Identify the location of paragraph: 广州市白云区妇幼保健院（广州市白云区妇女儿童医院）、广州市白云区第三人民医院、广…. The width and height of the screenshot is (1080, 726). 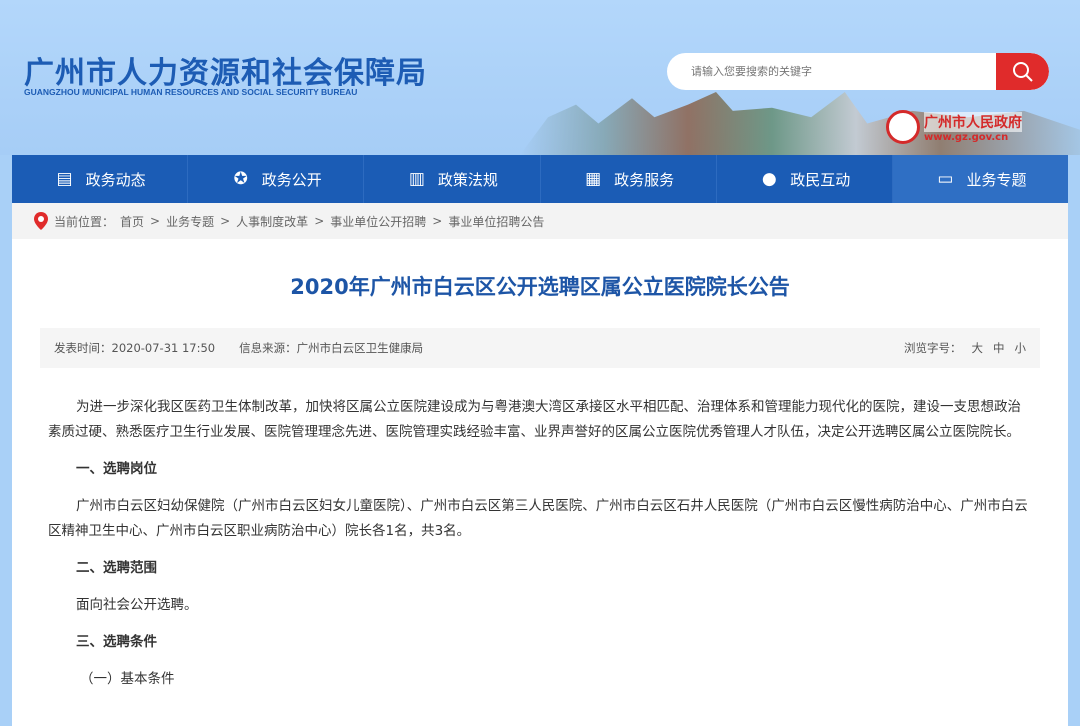
(538, 518).